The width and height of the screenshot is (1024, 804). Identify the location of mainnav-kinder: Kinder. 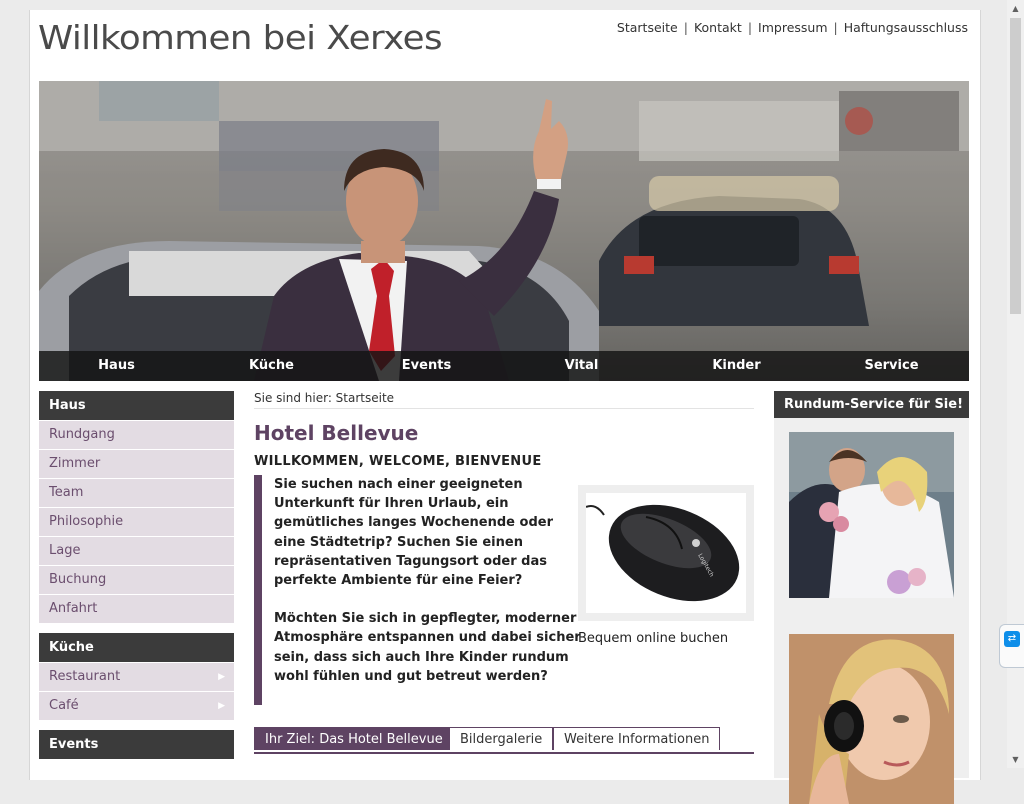
(736, 366).